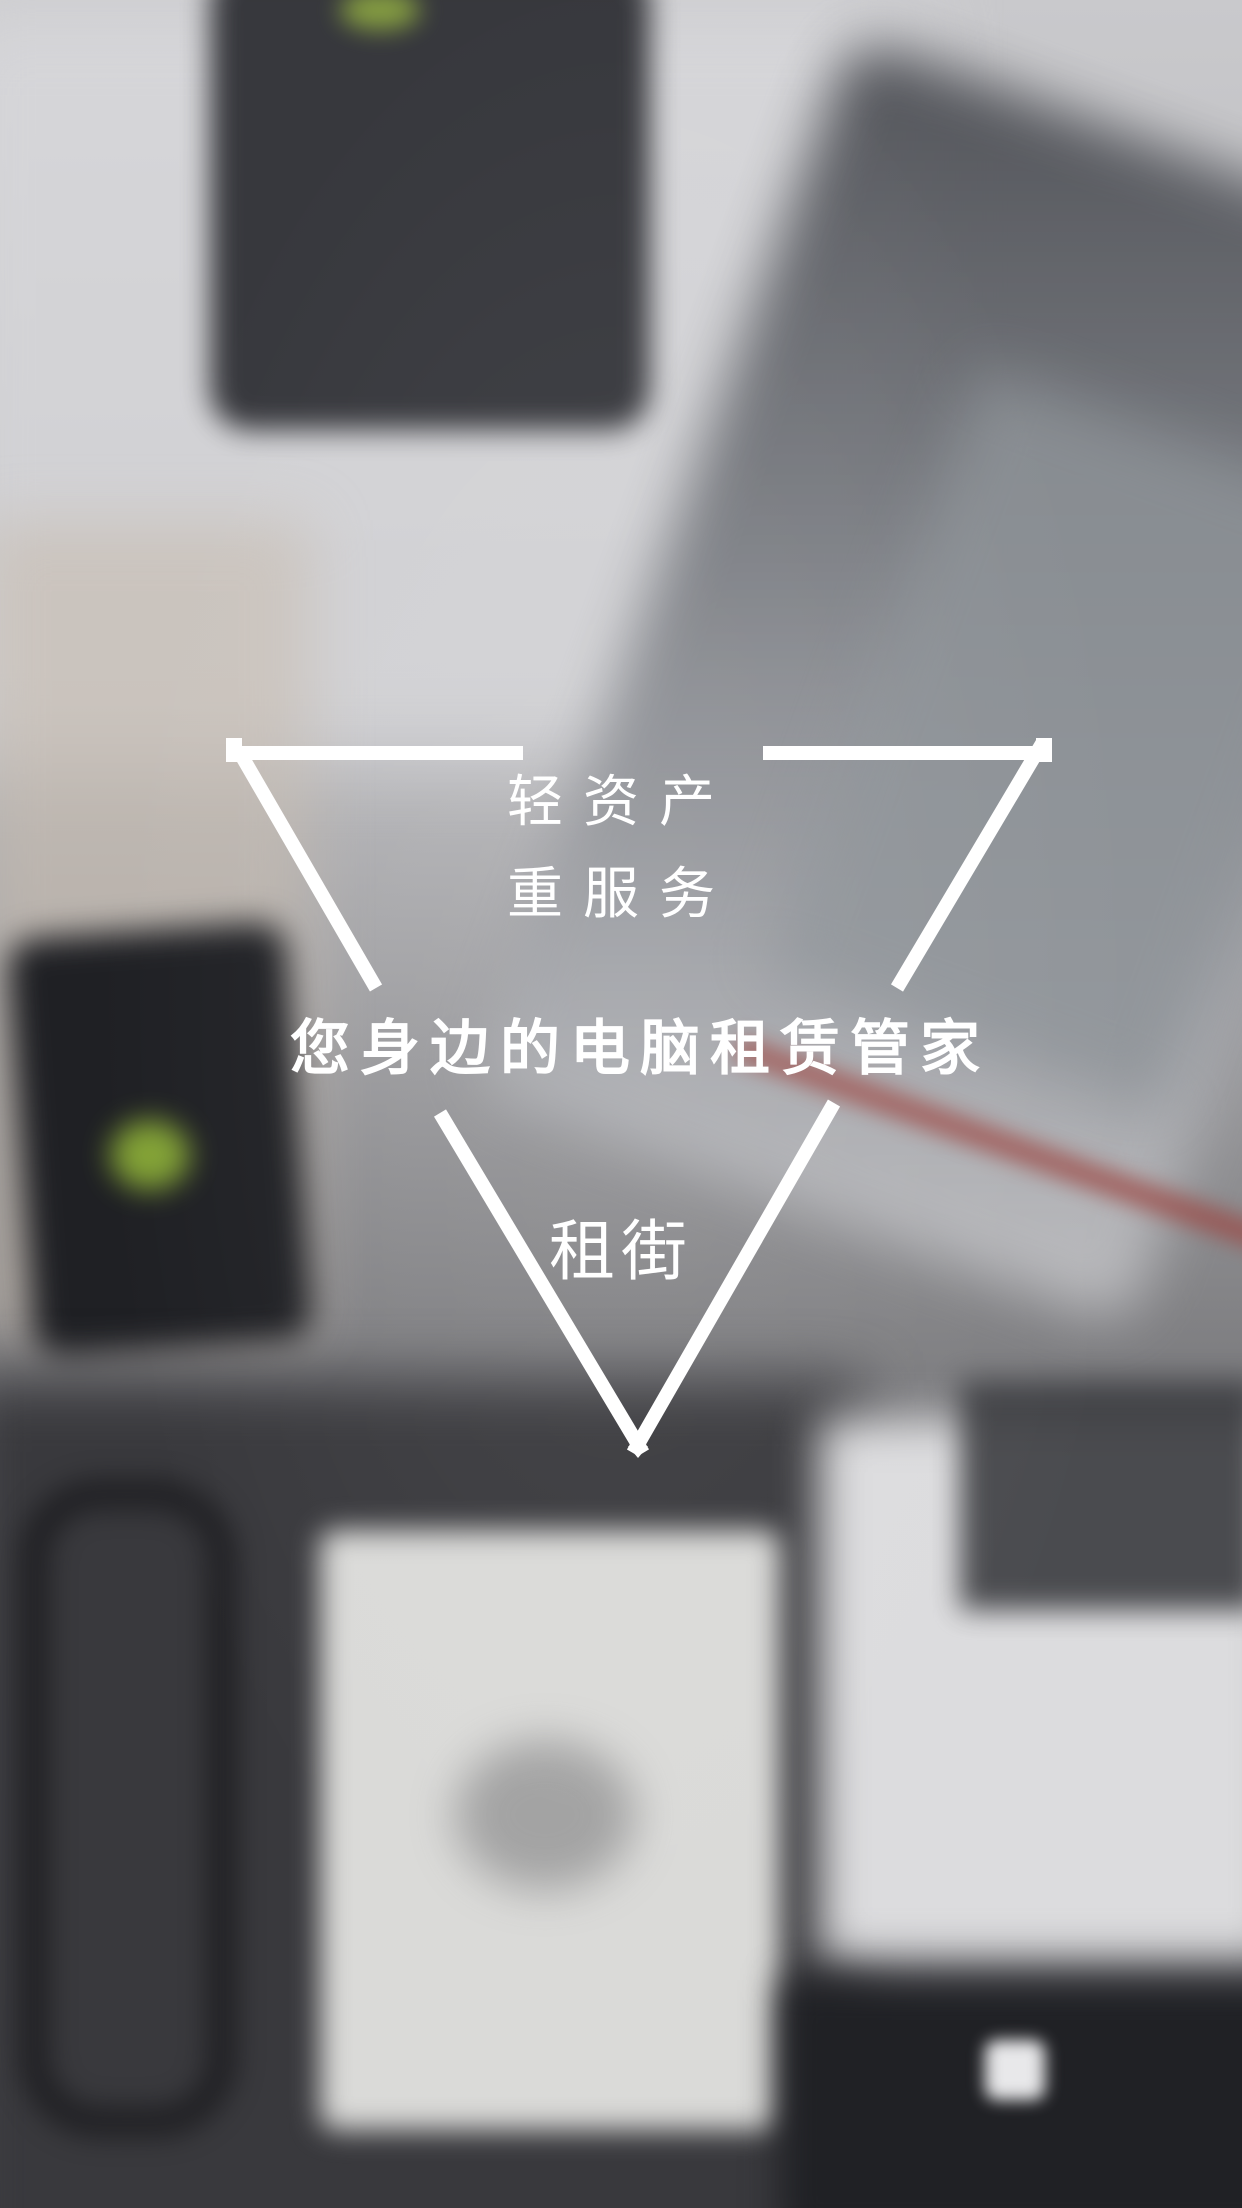 The width and height of the screenshot is (1242, 2208). What do you see at coordinates (621, 894) in the screenshot?
I see `tagline-heavy-service: 重服务` at bounding box center [621, 894].